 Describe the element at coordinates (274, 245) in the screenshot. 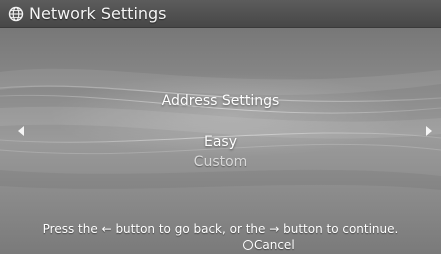

I see `cancel-label: Cancel` at that location.